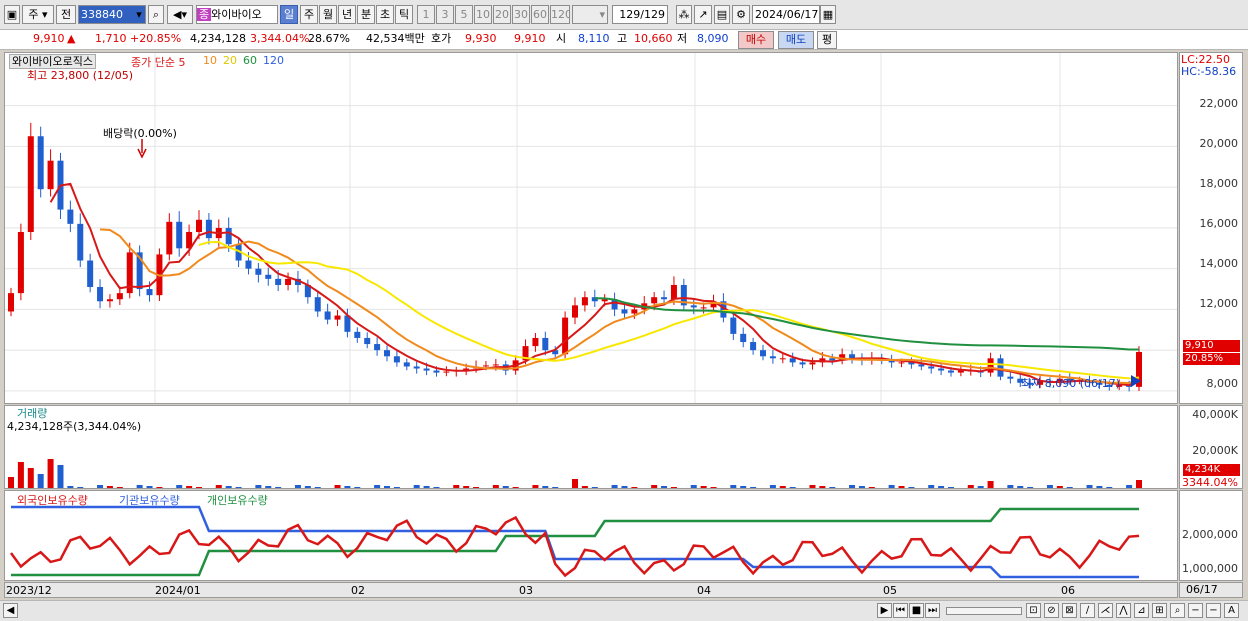  What do you see at coordinates (1123, 610) in the screenshot?
I see `tool-icon: ⋀` at bounding box center [1123, 610].